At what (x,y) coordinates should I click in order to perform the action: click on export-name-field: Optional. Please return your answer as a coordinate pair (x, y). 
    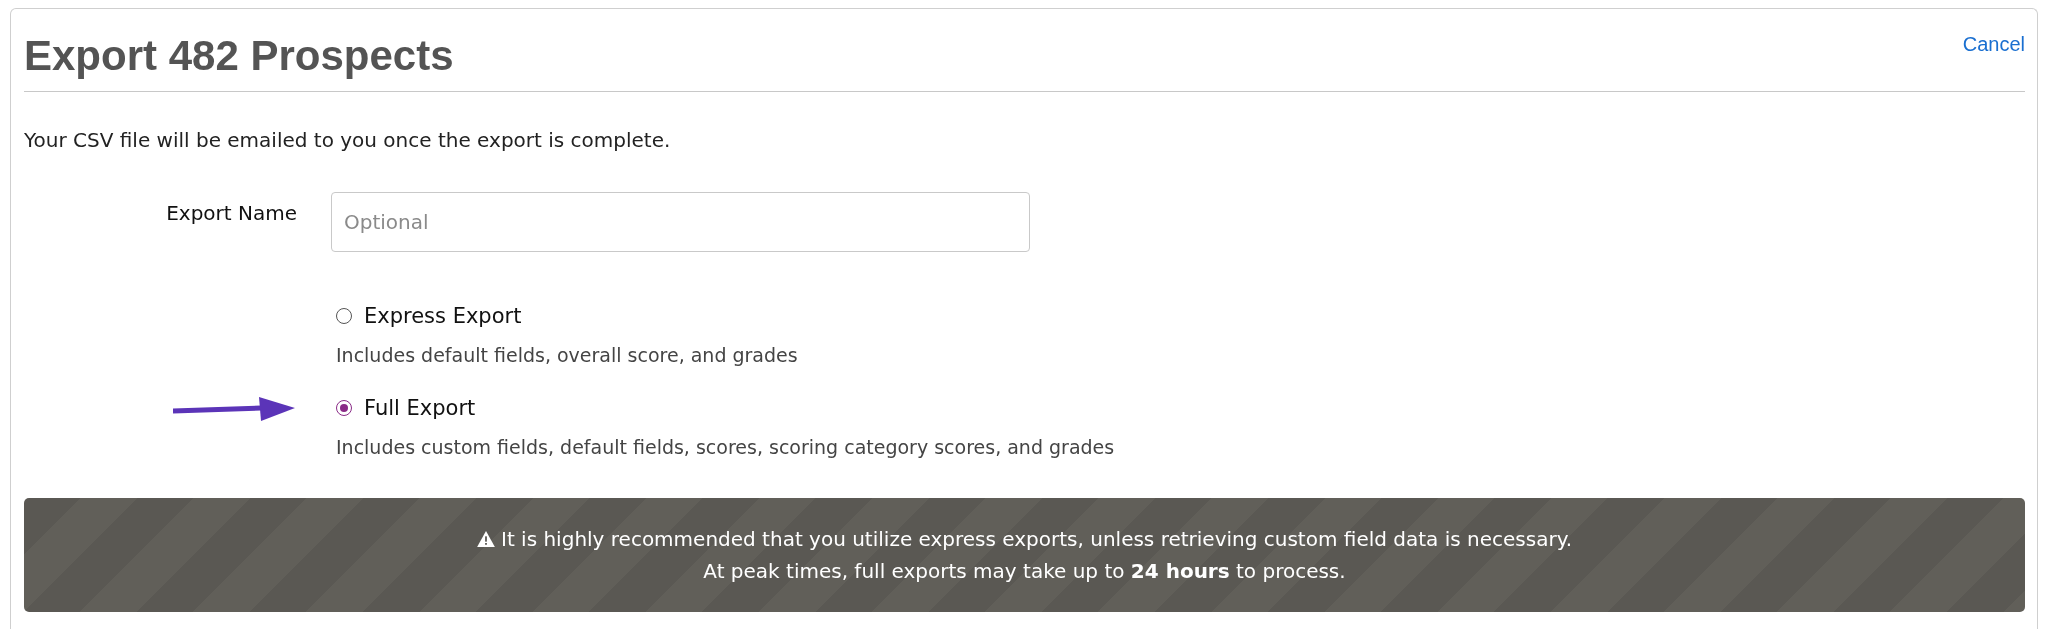
    Looking at the image, I should click on (680, 222).